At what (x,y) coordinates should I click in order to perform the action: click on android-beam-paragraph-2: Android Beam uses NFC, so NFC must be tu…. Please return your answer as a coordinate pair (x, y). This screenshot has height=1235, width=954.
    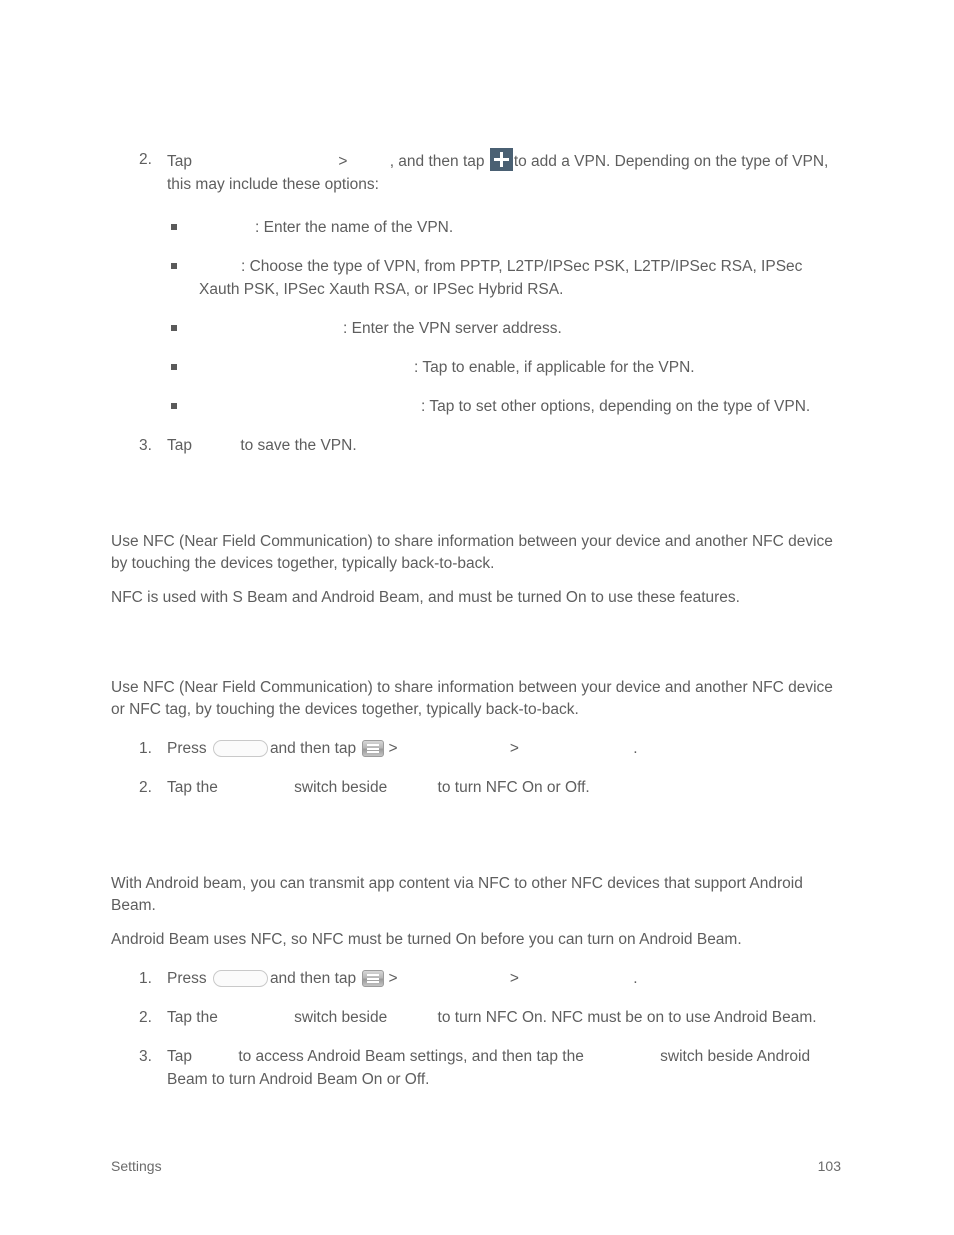
    Looking at the image, I should click on (426, 939).